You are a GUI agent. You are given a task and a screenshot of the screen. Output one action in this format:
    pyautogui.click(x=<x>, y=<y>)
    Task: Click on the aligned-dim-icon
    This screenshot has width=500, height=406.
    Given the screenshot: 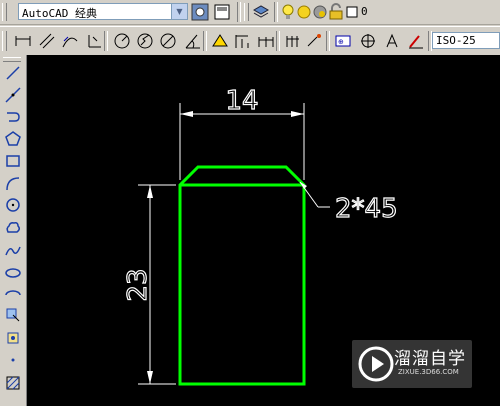 What is the action you would take?
    pyautogui.click(x=47, y=41)
    